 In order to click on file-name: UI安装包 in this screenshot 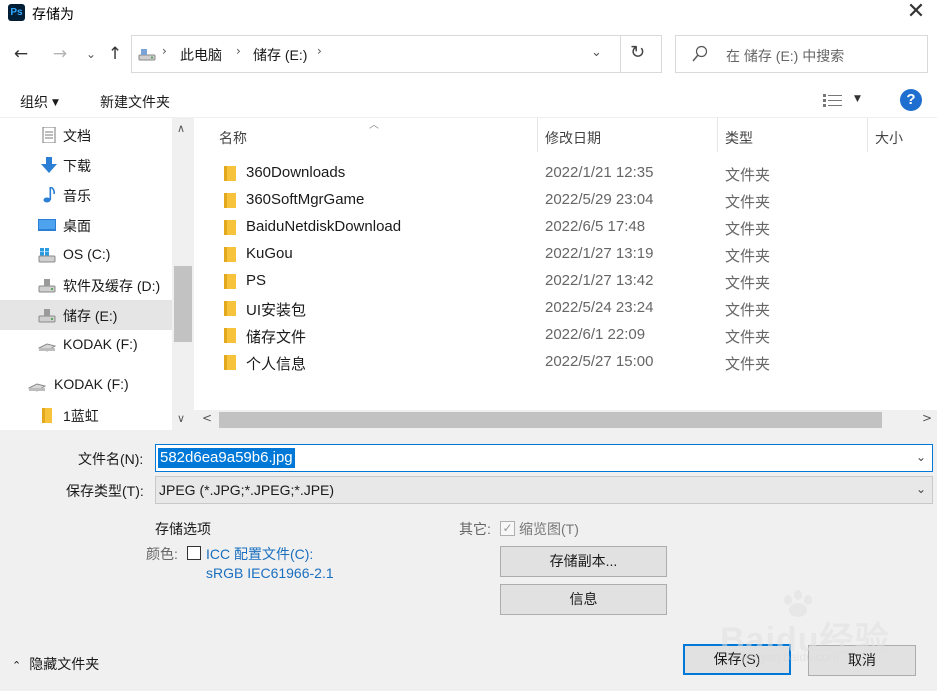, I will do `click(276, 310)`.